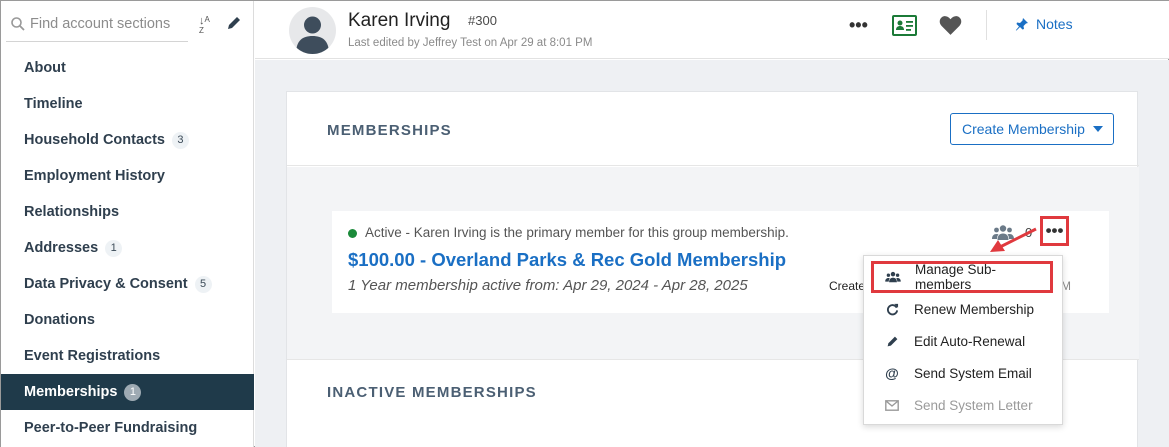 The height and width of the screenshot is (447, 1169). I want to click on sidebar-item-data-privacy: Data Privacy & Consent 5, so click(127, 284).